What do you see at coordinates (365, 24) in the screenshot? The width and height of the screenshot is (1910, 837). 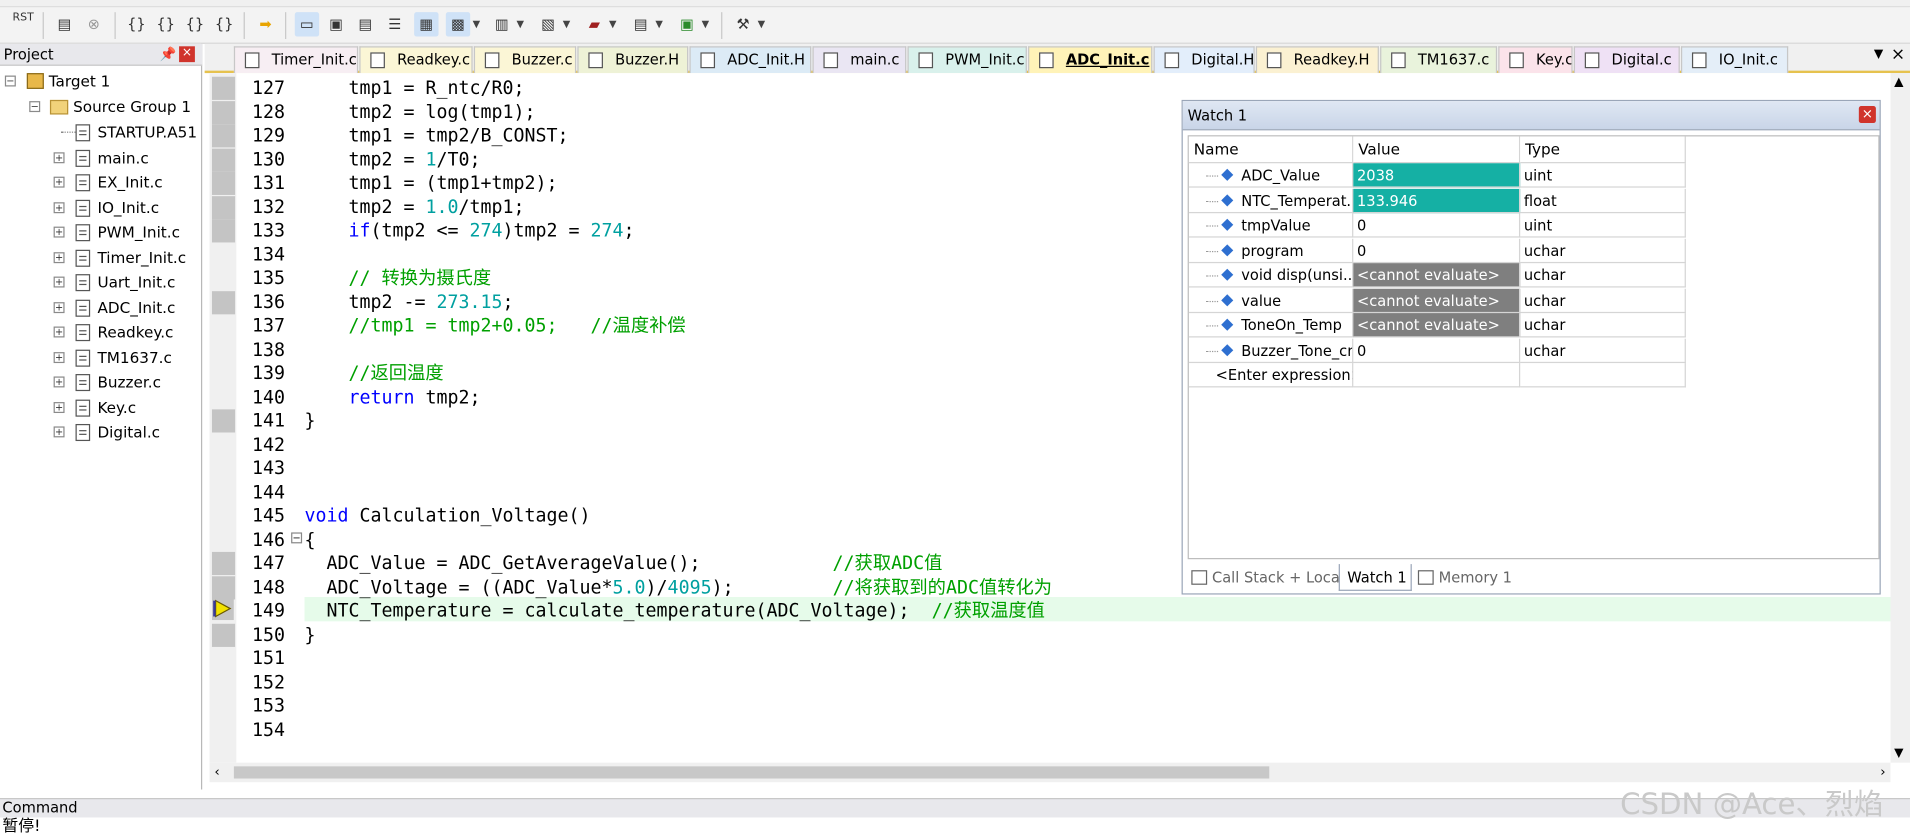 I see `symbols-icon: ▤` at bounding box center [365, 24].